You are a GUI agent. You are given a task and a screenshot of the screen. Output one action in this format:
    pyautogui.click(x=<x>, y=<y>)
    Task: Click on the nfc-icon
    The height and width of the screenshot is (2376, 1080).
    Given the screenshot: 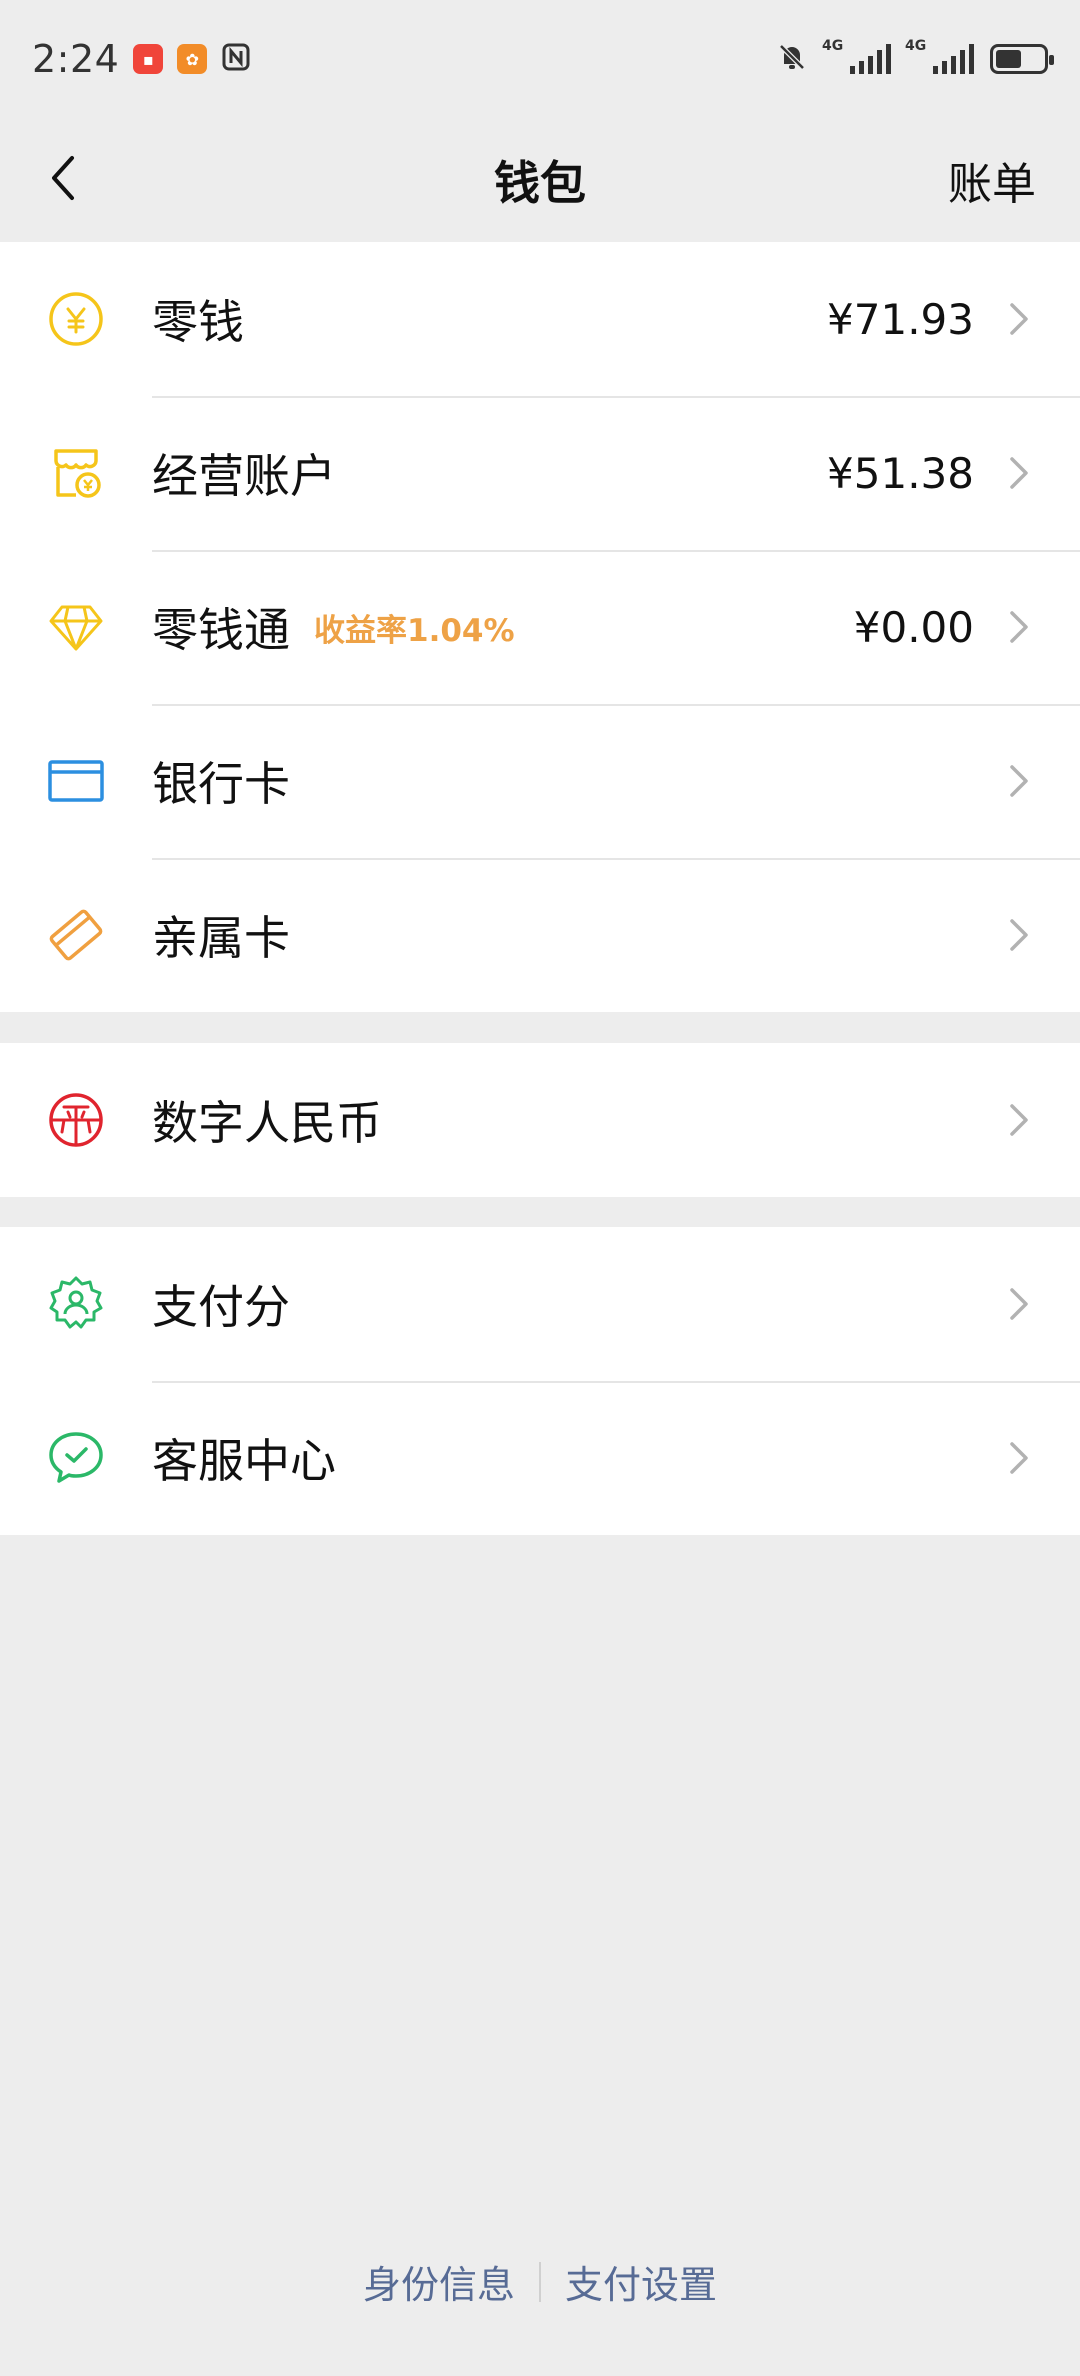 What is the action you would take?
    pyautogui.click(x=236, y=59)
    